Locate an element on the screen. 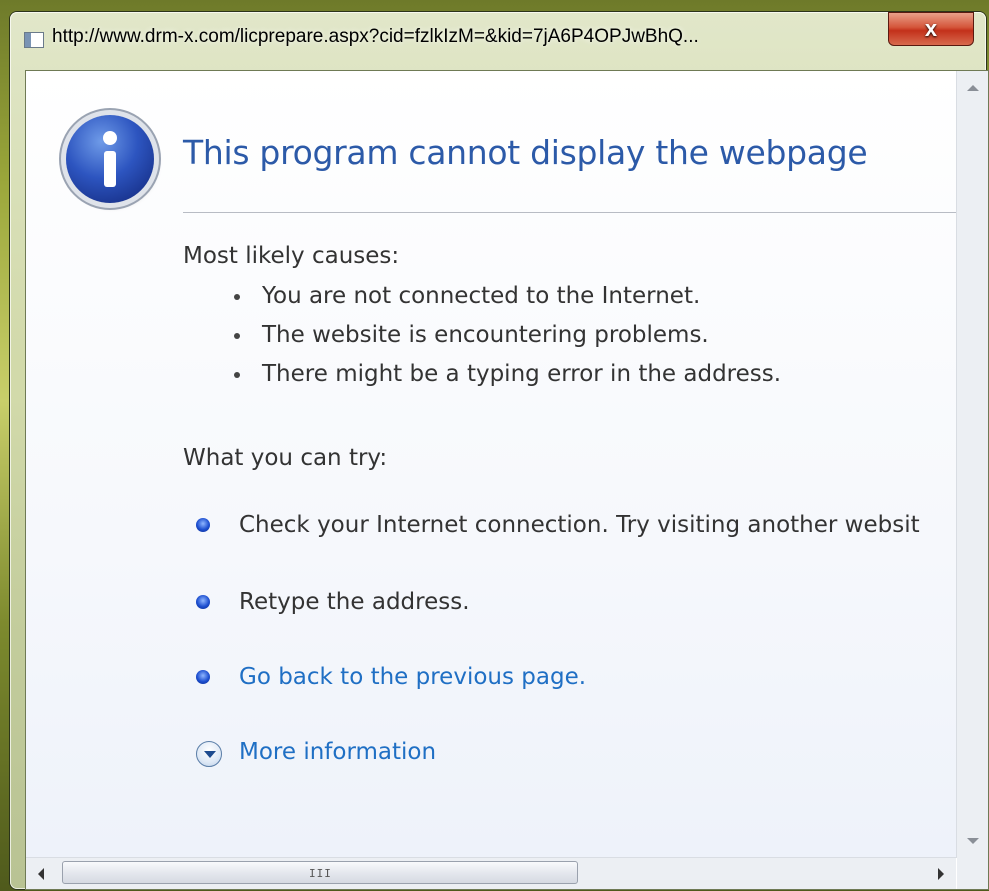 This screenshot has width=989, height=891. cause-item: The website is encountering problems. is located at coordinates (471, 335).